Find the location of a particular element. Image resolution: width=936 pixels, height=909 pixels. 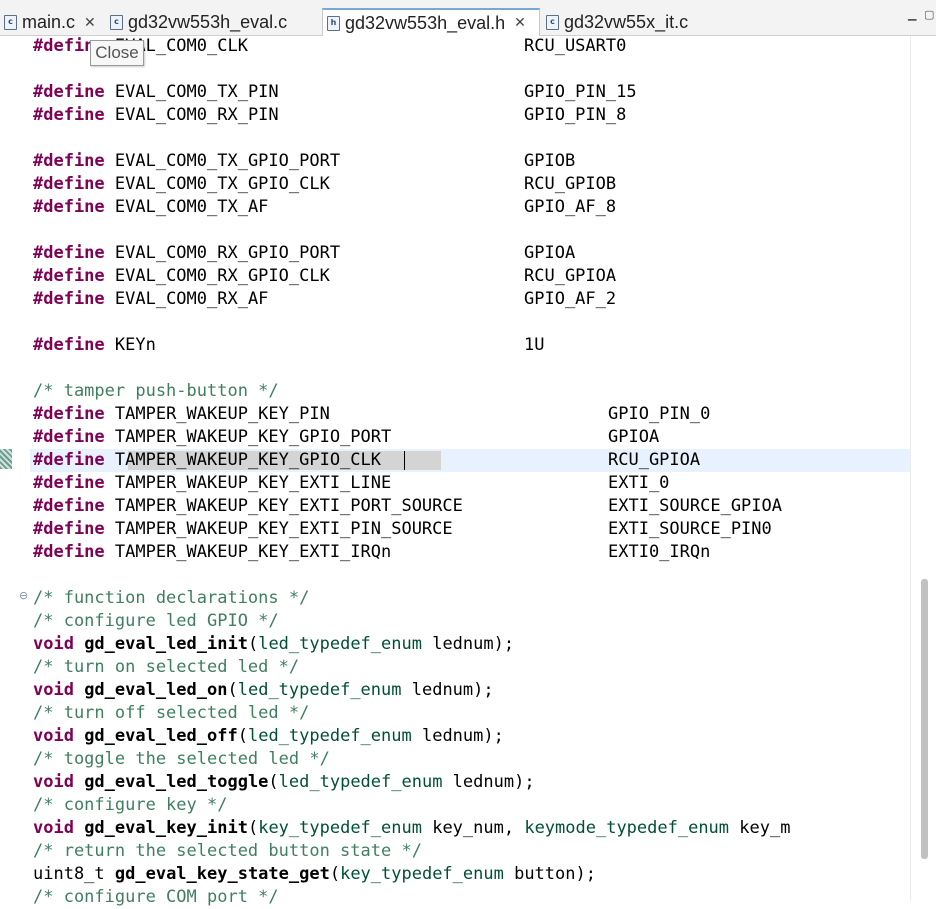

tab-label: gd32vw55x_it.c is located at coordinates (626, 22).